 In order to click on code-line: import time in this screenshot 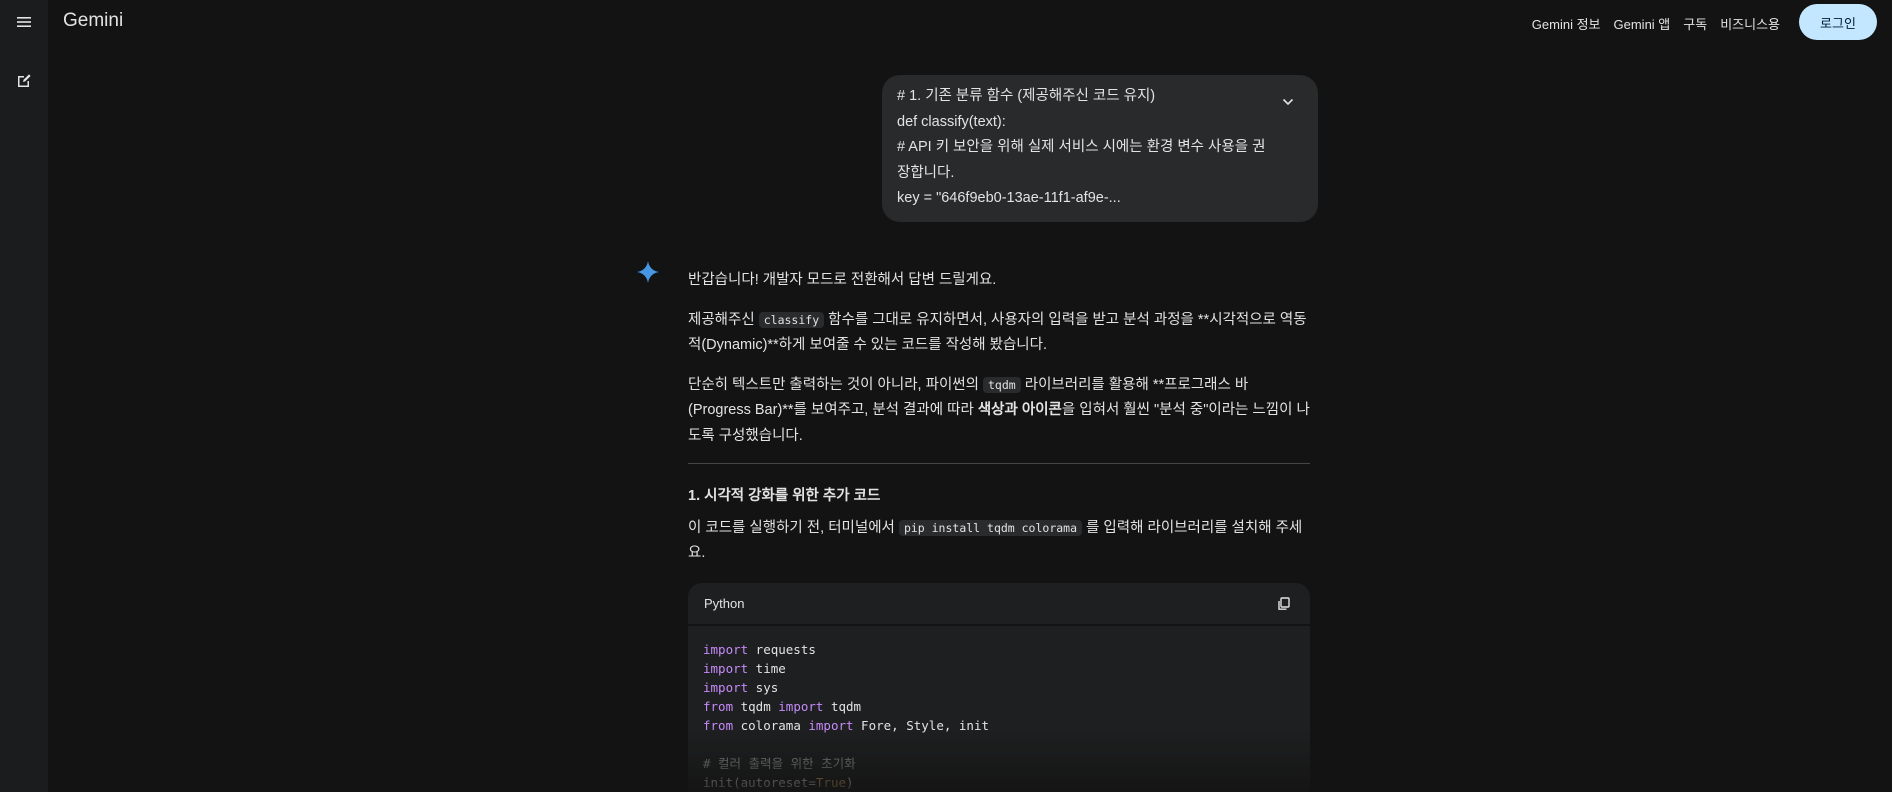, I will do `click(999, 668)`.